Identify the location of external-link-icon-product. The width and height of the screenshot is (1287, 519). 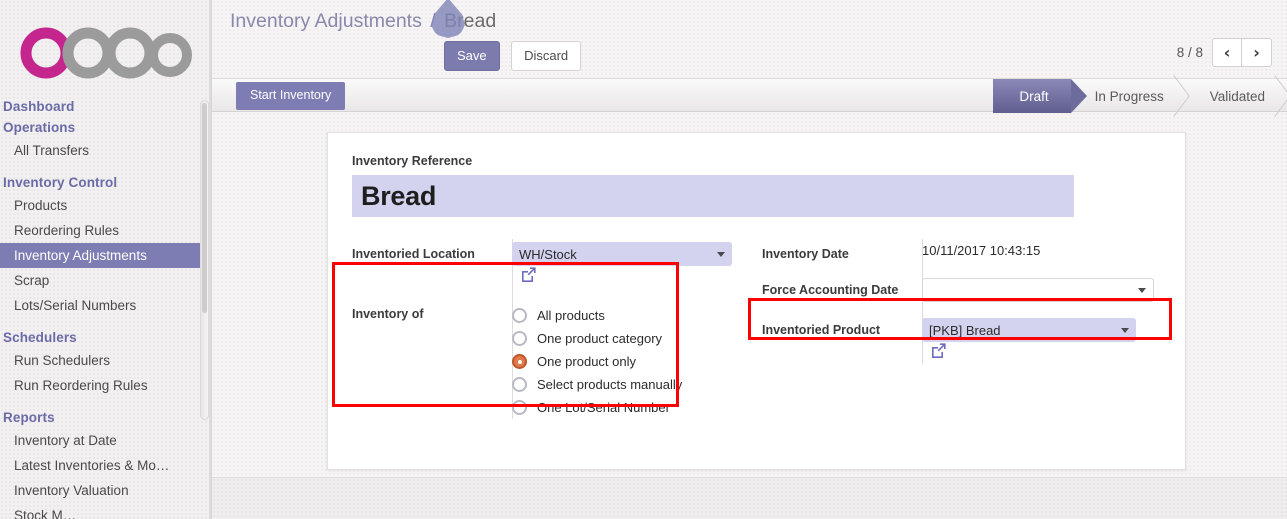
(938, 350).